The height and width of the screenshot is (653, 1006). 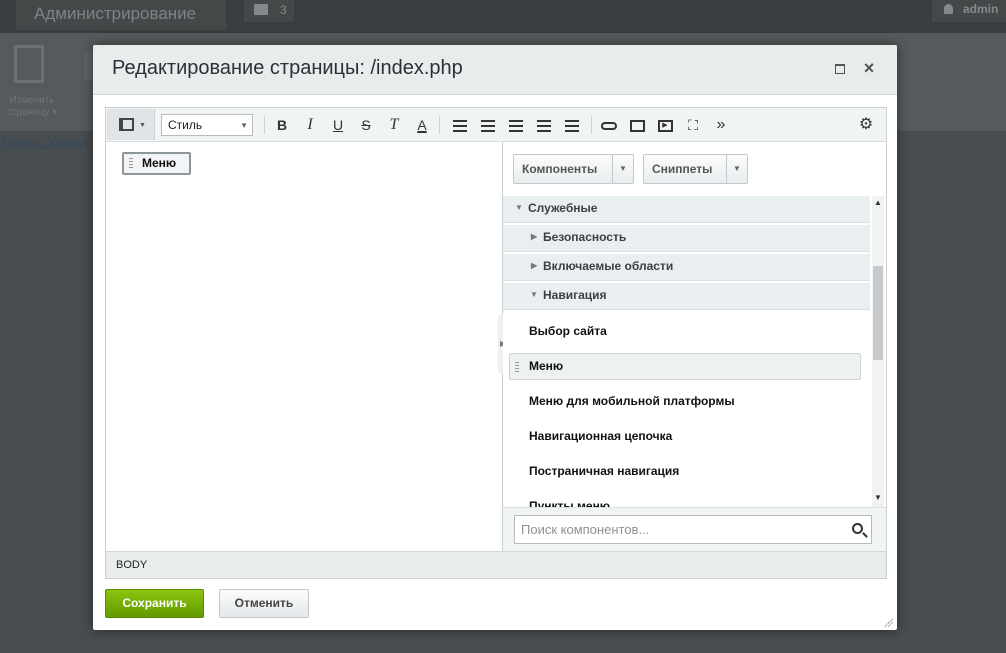 I want to click on tree-section-service: ▼ Служебные, so click(x=686, y=209).